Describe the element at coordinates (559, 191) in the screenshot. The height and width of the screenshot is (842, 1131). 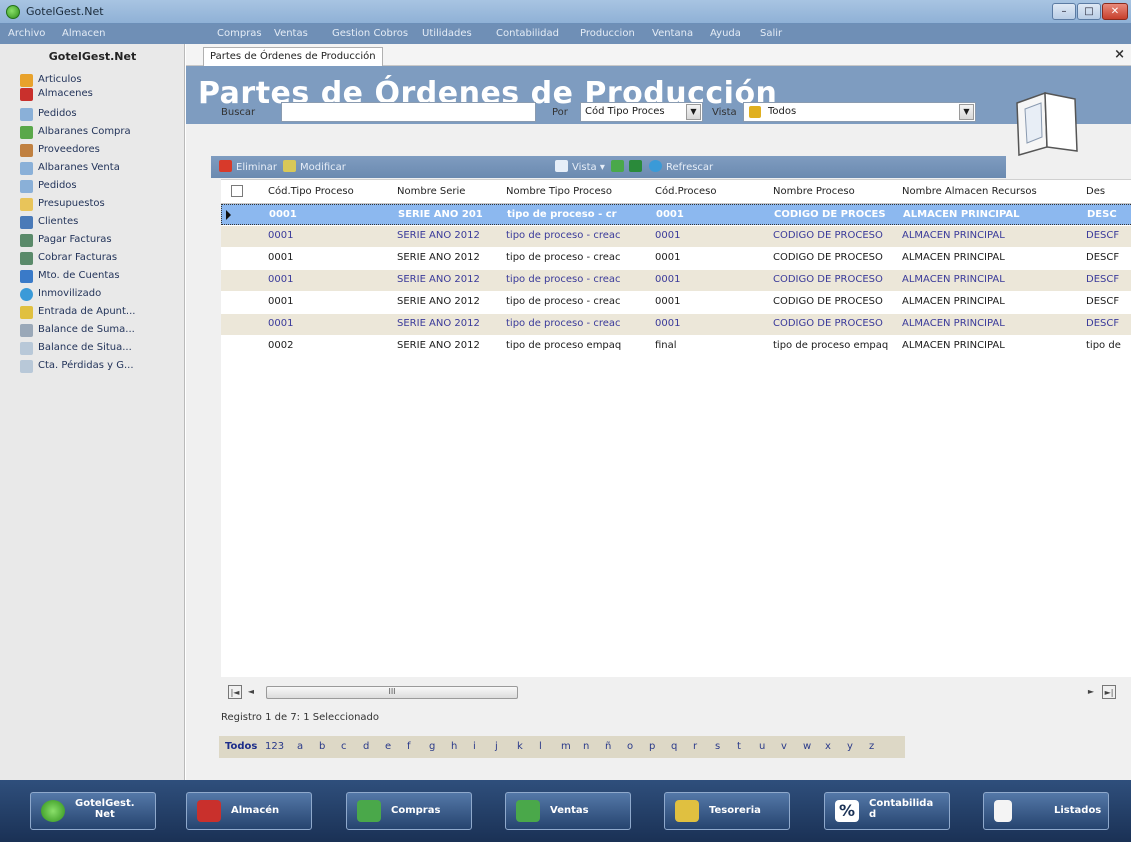
I see `column-header: Nombre Tipo Proceso` at that location.